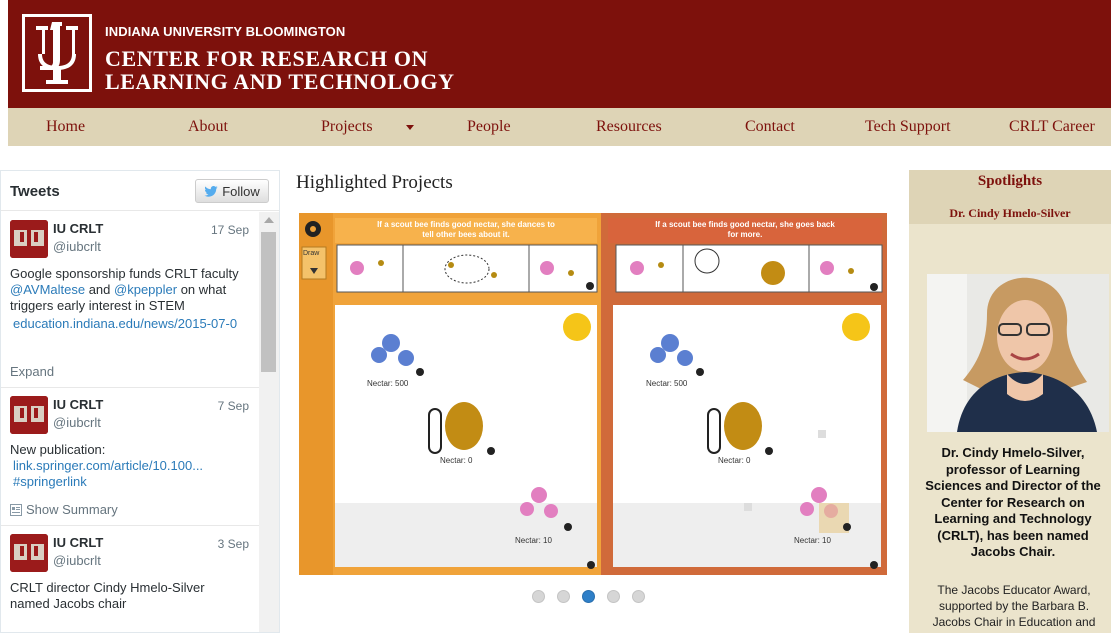 The height and width of the screenshot is (633, 1111). I want to click on nav-contact: Contact, so click(770, 127).